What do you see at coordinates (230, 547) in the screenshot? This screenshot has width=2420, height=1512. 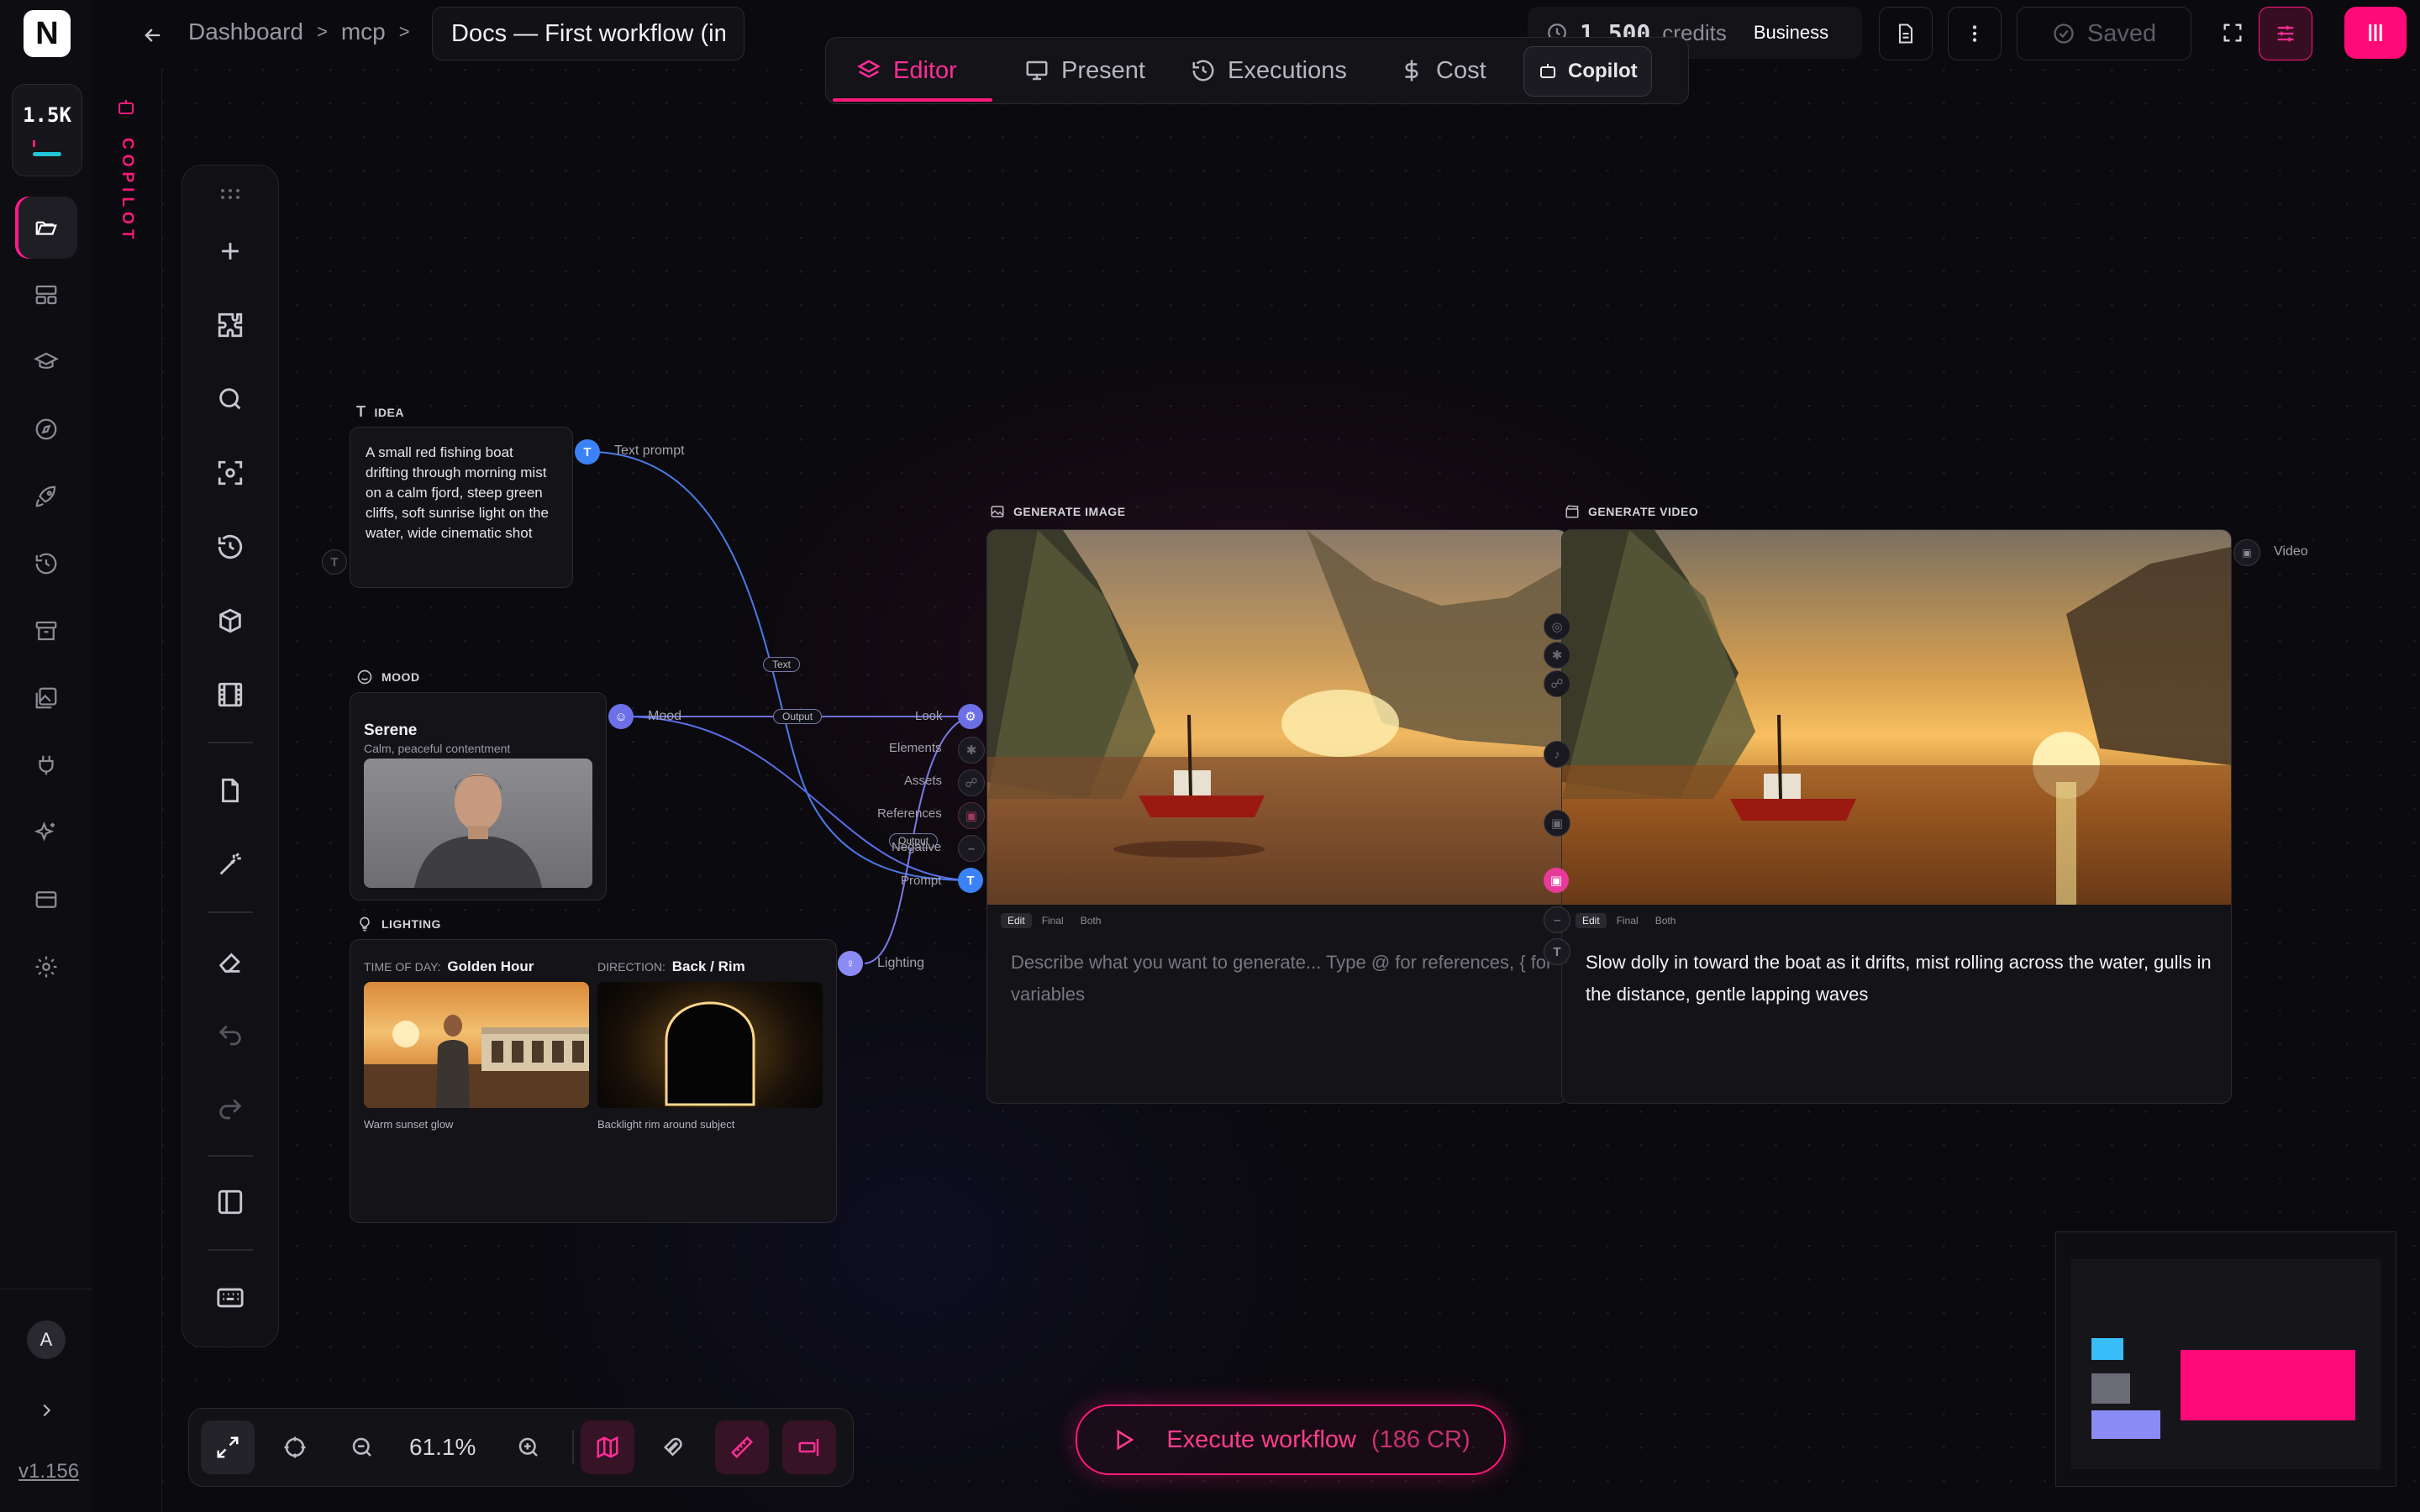 I see `history-button` at bounding box center [230, 547].